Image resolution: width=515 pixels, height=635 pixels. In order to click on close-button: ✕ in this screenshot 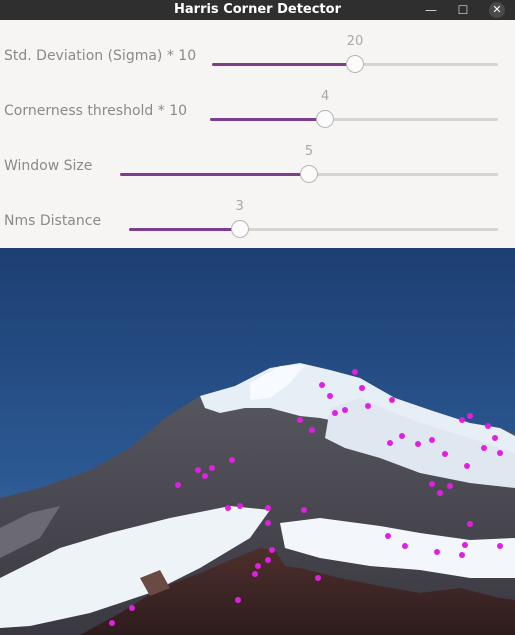, I will do `click(497, 10)`.